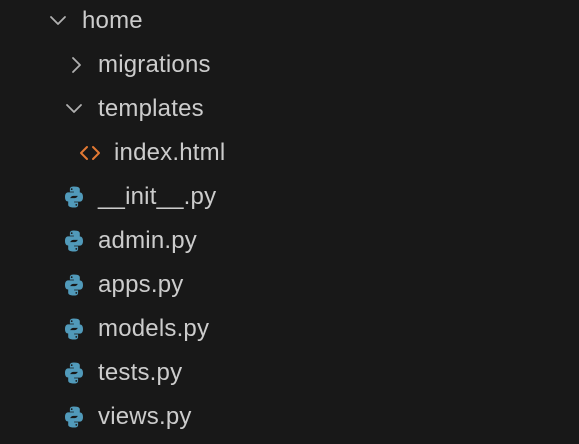 The height and width of the screenshot is (444, 579). What do you see at coordinates (90, 153) in the screenshot?
I see `html-file-icon` at bounding box center [90, 153].